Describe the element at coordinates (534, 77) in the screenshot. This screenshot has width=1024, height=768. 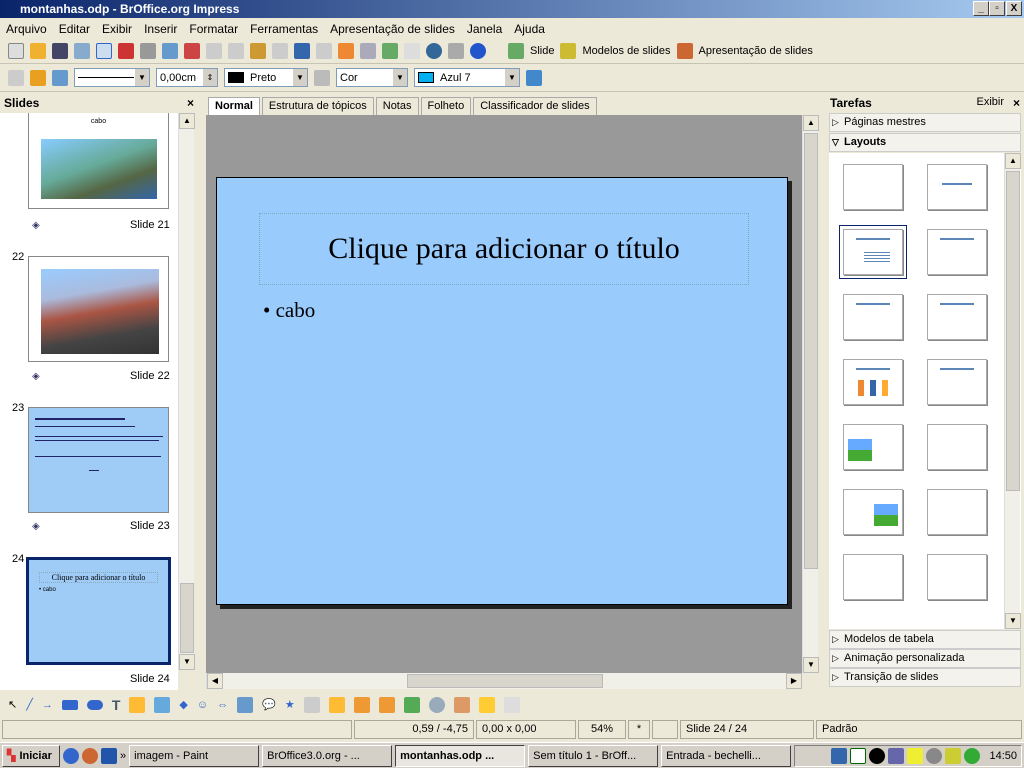
I see `shadow-icon` at that location.